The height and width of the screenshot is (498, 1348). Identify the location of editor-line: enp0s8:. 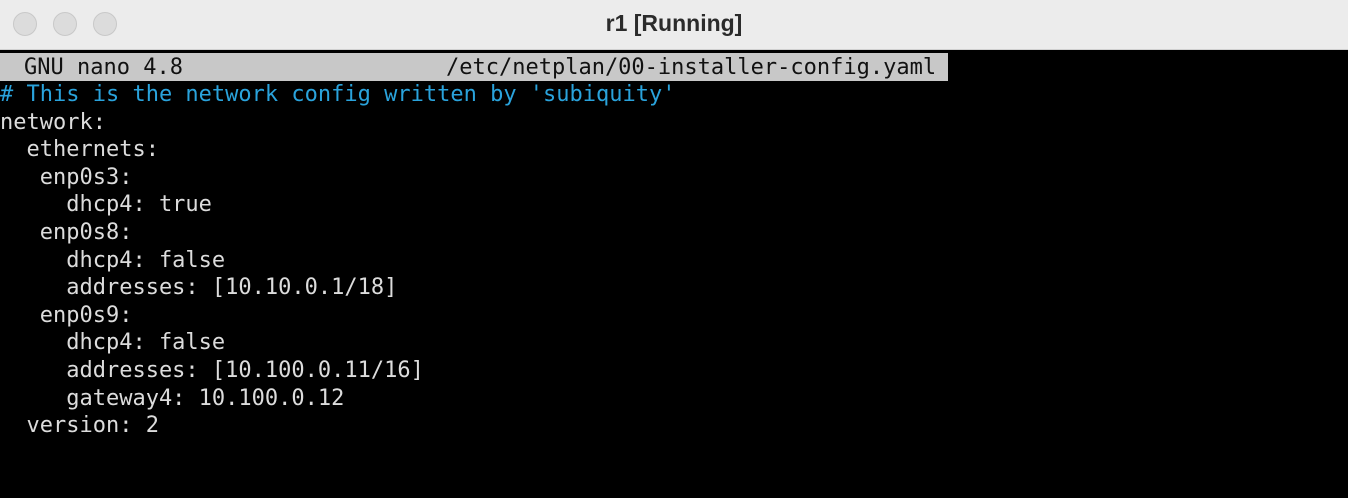
(66, 232).